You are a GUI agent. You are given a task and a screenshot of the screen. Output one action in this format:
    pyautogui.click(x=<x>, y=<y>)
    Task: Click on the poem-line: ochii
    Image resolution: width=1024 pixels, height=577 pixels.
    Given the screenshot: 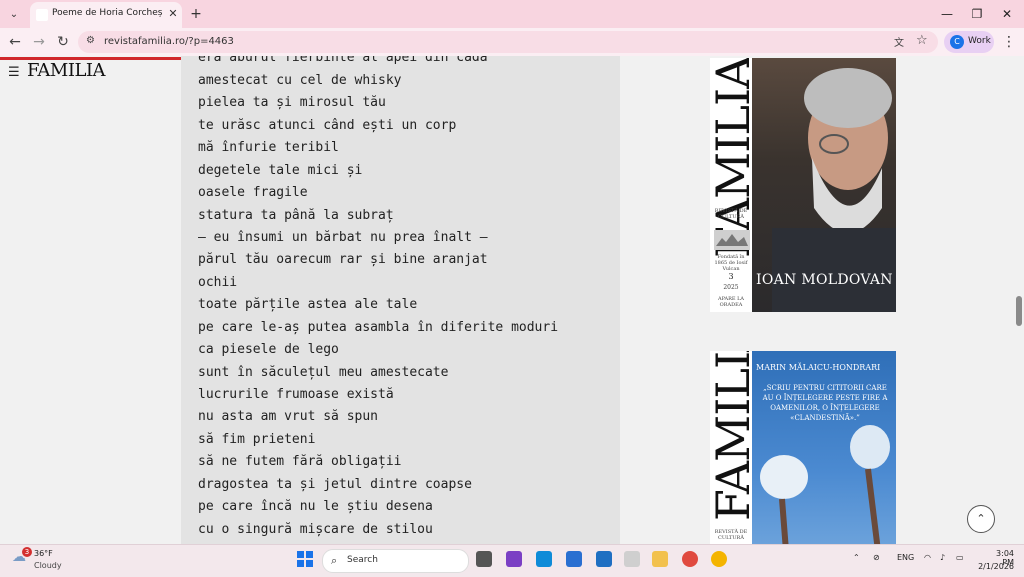 What is the action you would take?
    pyautogui.click(x=218, y=282)
    